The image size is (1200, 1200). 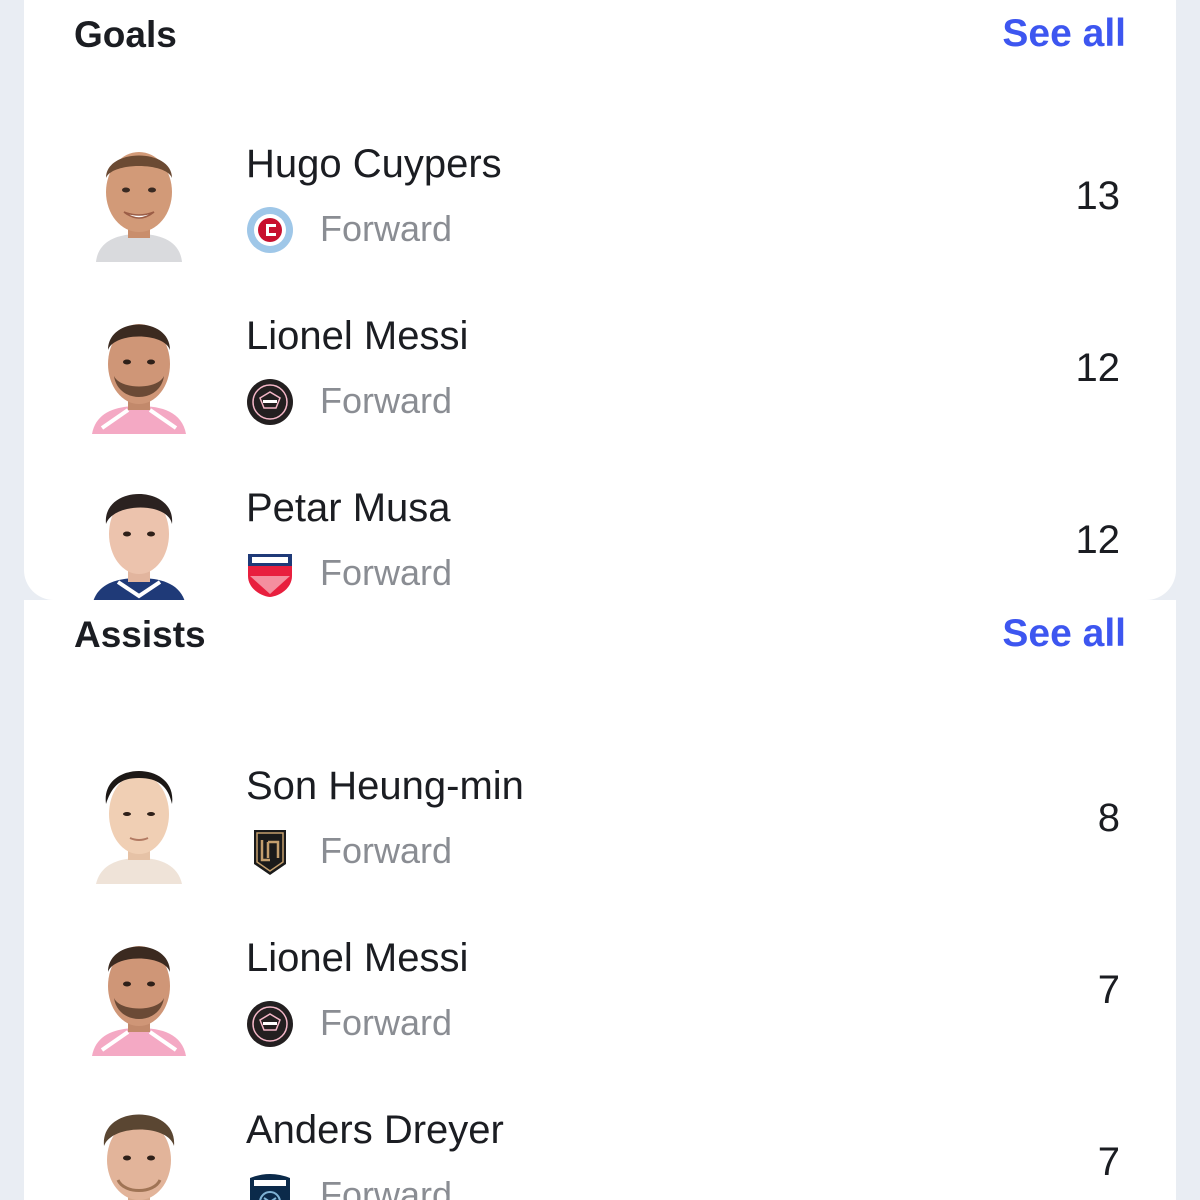 What do you see at coordinates (140, 634) in the screenshot?
I see `assists-title: Assists` at bounding box center [140, 634].